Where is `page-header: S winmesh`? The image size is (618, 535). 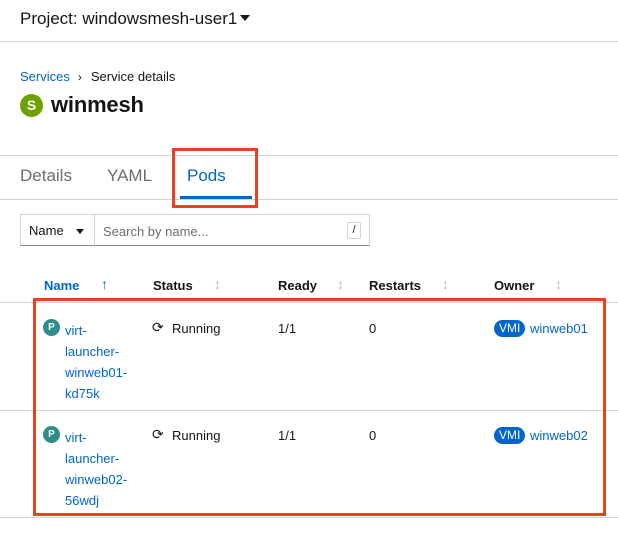 page-header: S winmesh is located at coordinates (82, 105).